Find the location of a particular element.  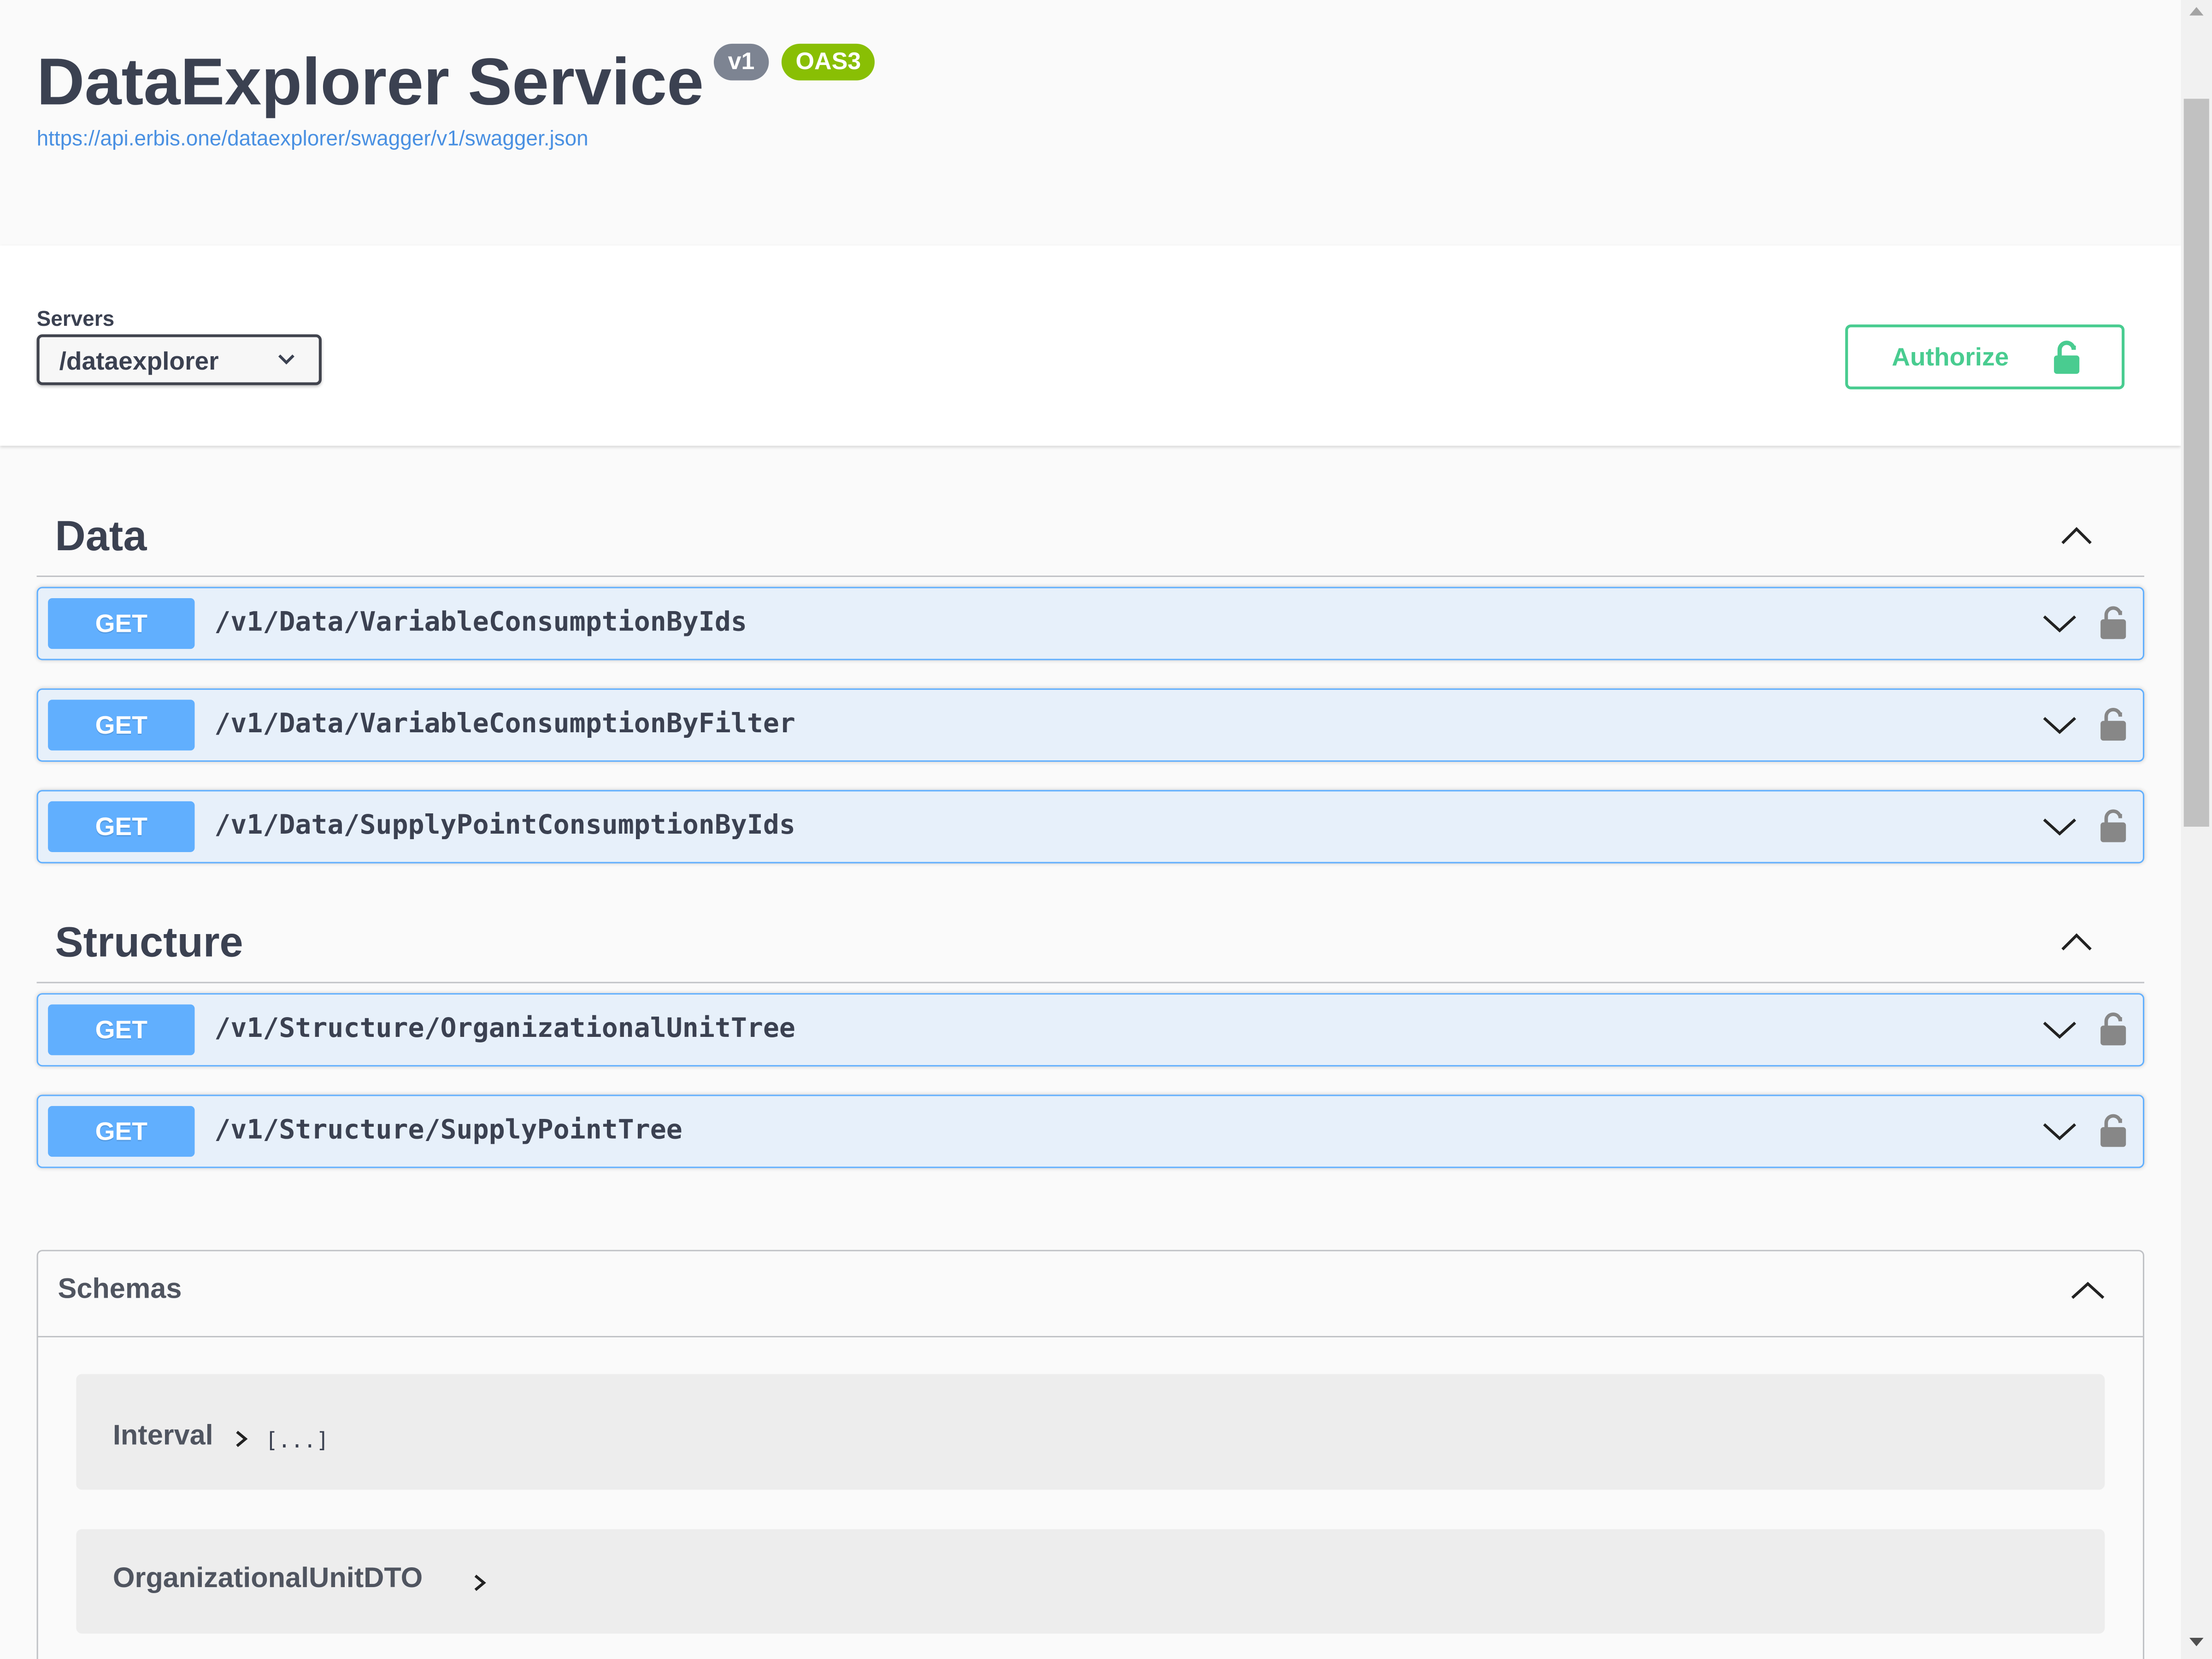

schemas-header: Schemas is located at coordinates (1090, 1294).